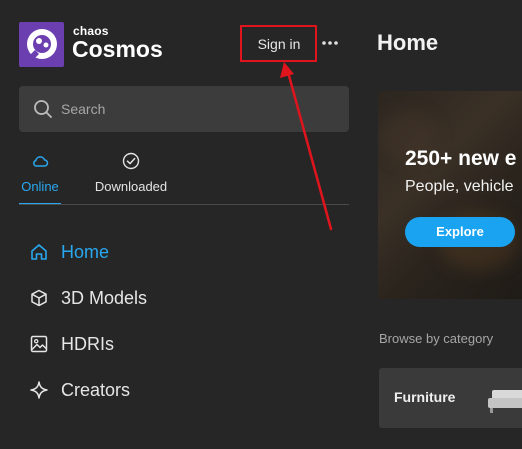 This screenshot has width=522, height=449. Describe the element at coordinates (179, 390) in the screenshot. I see `sidebar-item-creators: Creators` at that location.